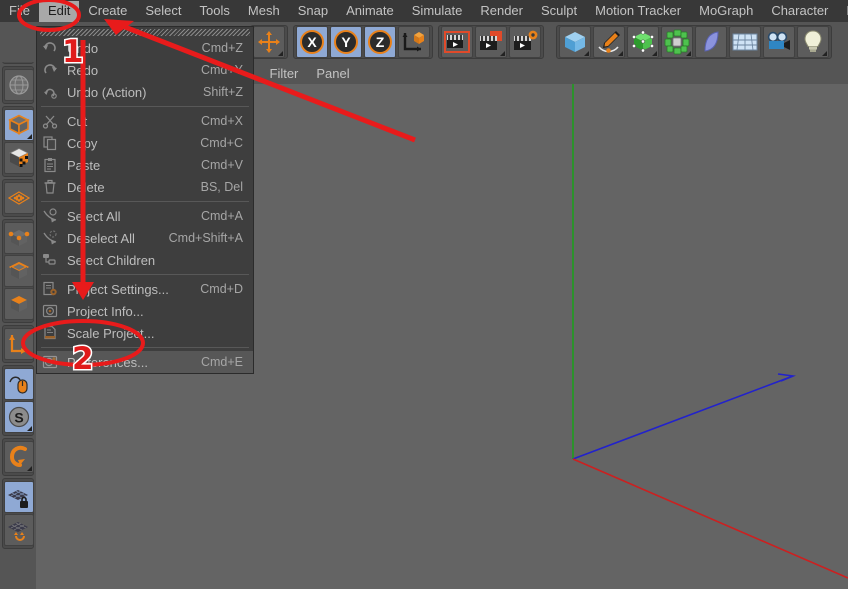 This screenshot has width=848, height=589. I want to click on menu-select: Select, so click(163, 11).